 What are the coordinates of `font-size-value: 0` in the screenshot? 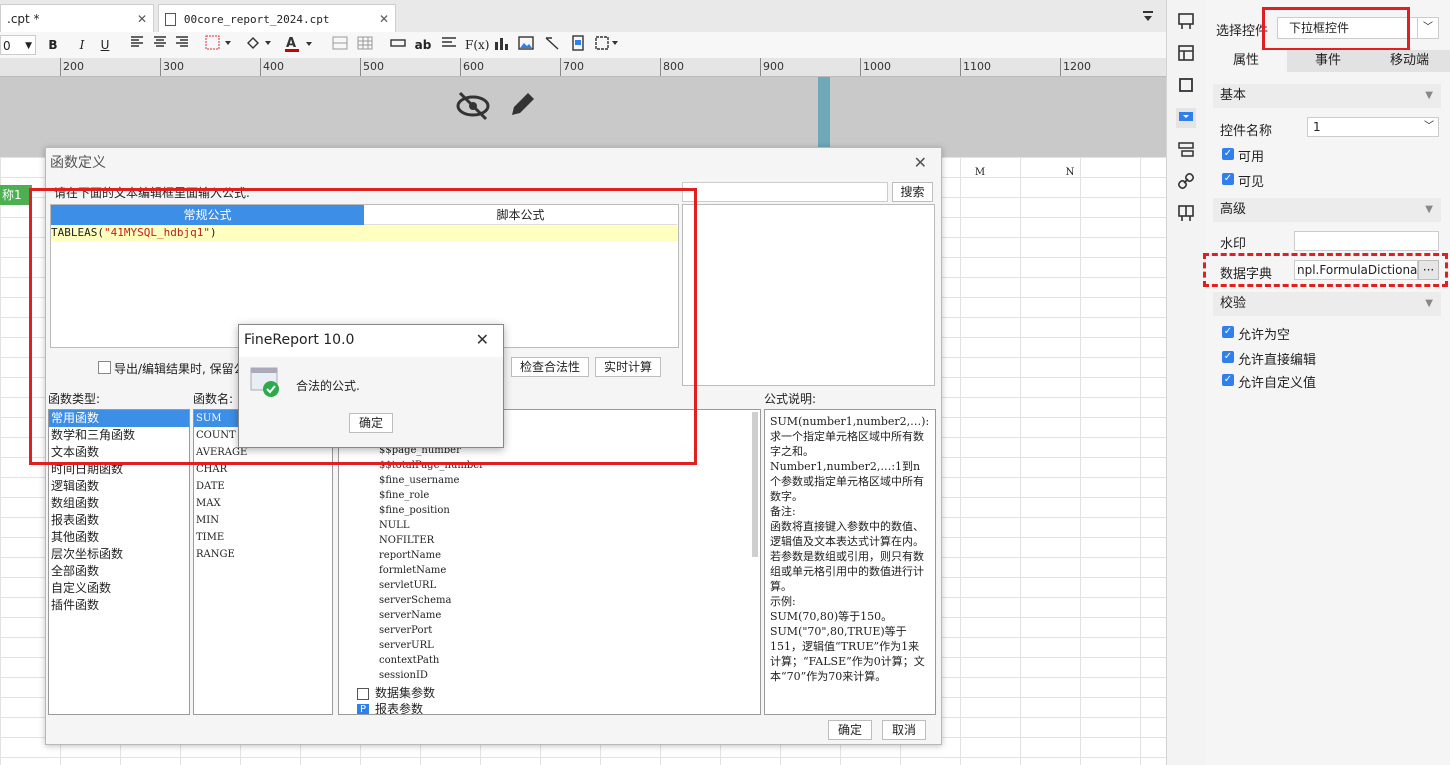 It's located at (7, 46).